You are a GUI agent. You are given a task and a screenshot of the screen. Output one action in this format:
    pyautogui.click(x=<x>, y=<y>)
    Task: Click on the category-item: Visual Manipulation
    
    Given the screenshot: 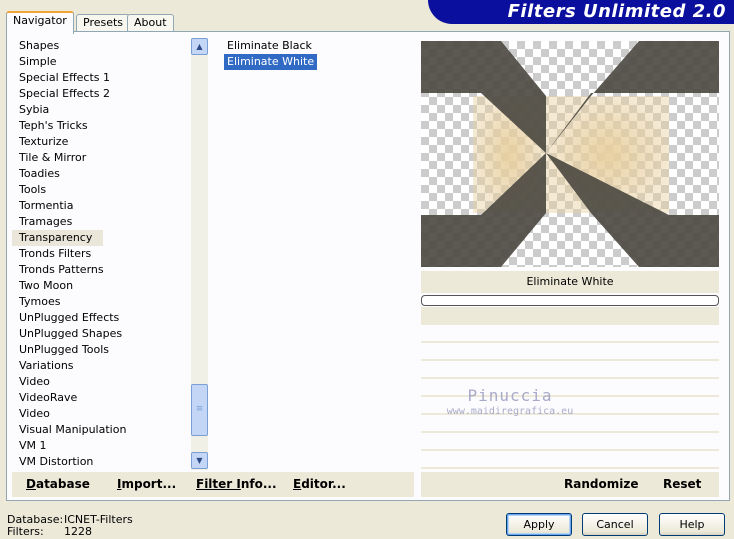 What is the action you would take?
    pyautogui.click(x=101, y=430)
    